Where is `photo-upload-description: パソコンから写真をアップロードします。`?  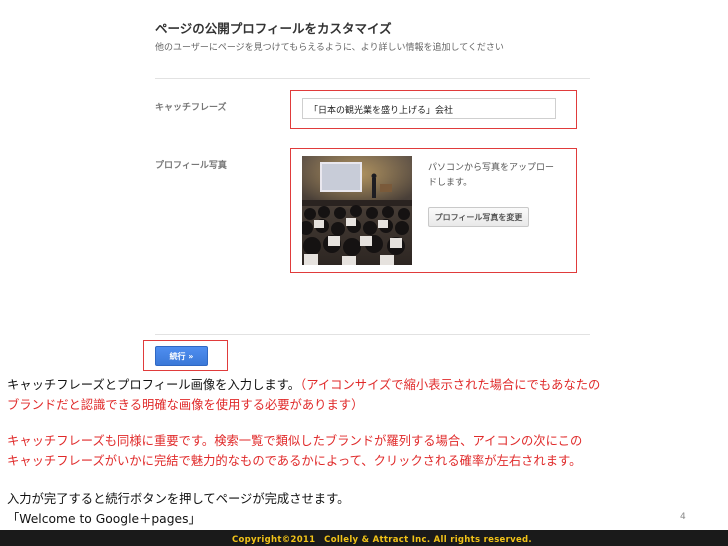
photo-upload-description: パソコンから写真をアップロードします。 is located at coordinates (491, 175).